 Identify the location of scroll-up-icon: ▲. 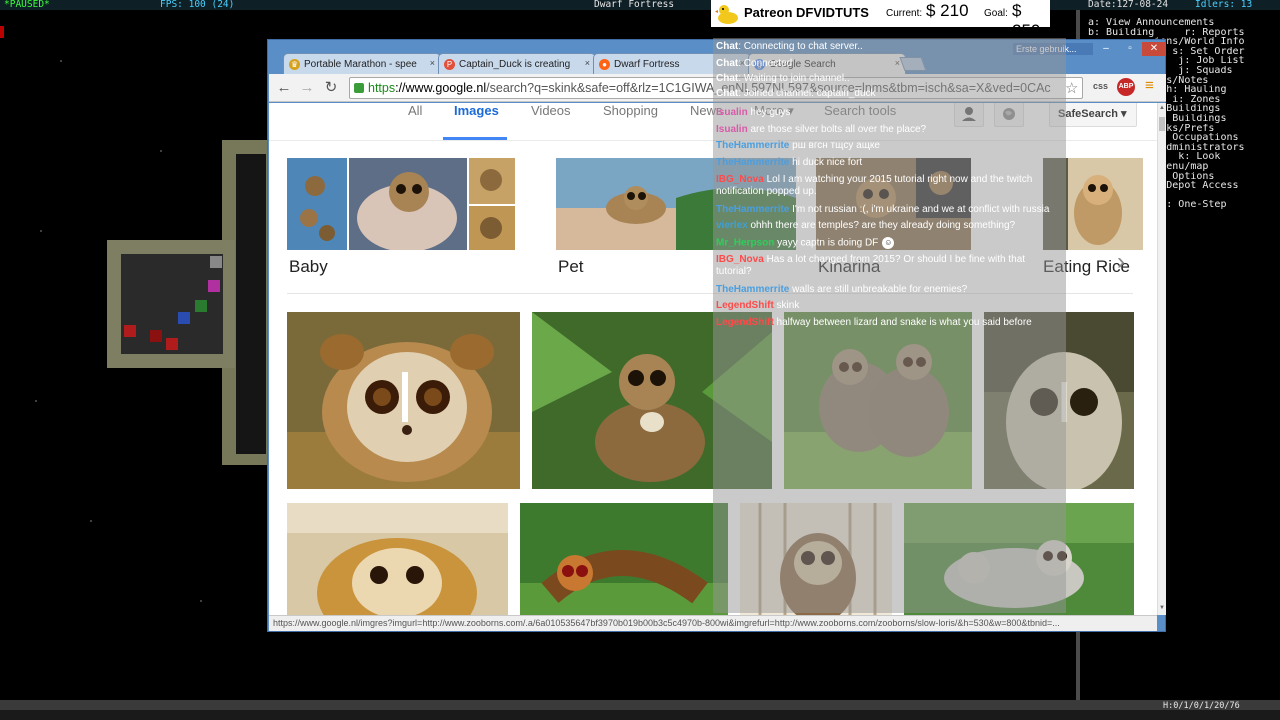
(1162, 108).